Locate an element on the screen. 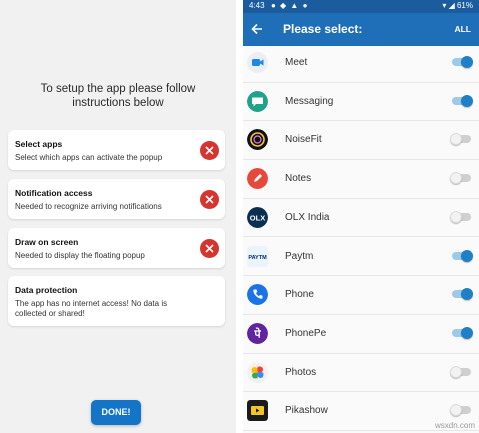 This screenshot has height=433, width=479. list-item-noisefit: NoiseFit is located at coordinates (361, 141).